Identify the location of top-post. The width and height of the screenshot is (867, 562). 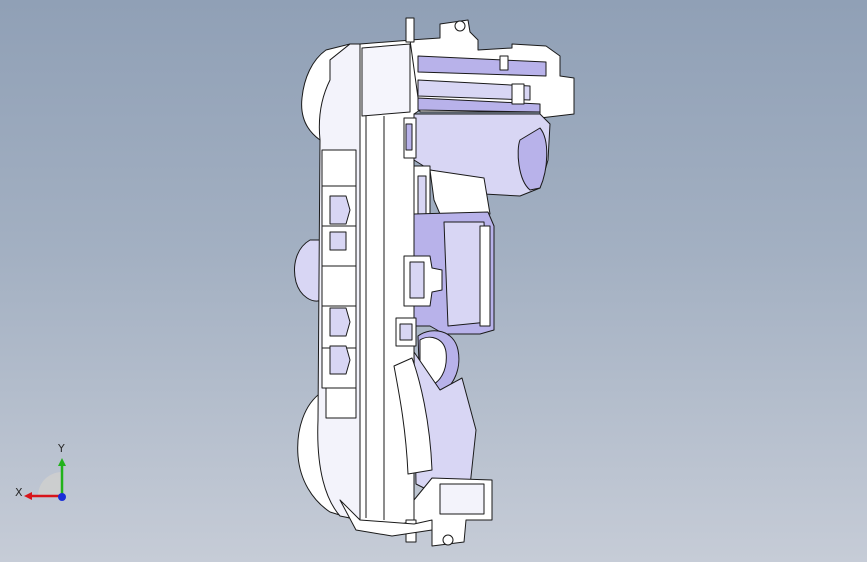
(410, 30).